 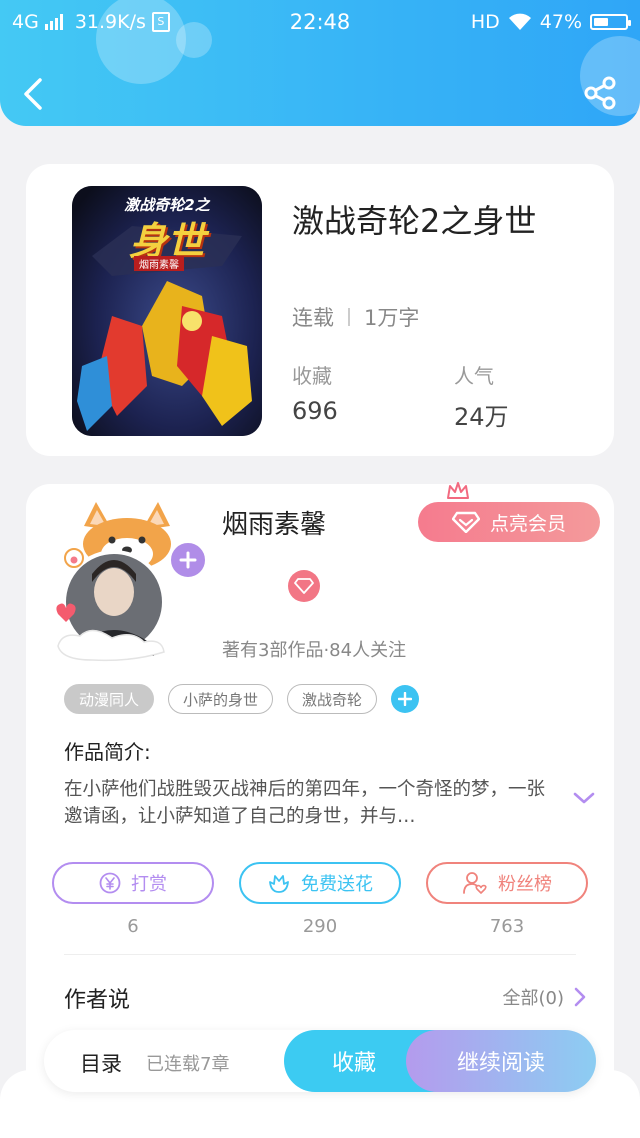 What do you see at coordinates (113, 582) in the screenshot?
I see `avatar-frame` at bounding box center [113, 582].